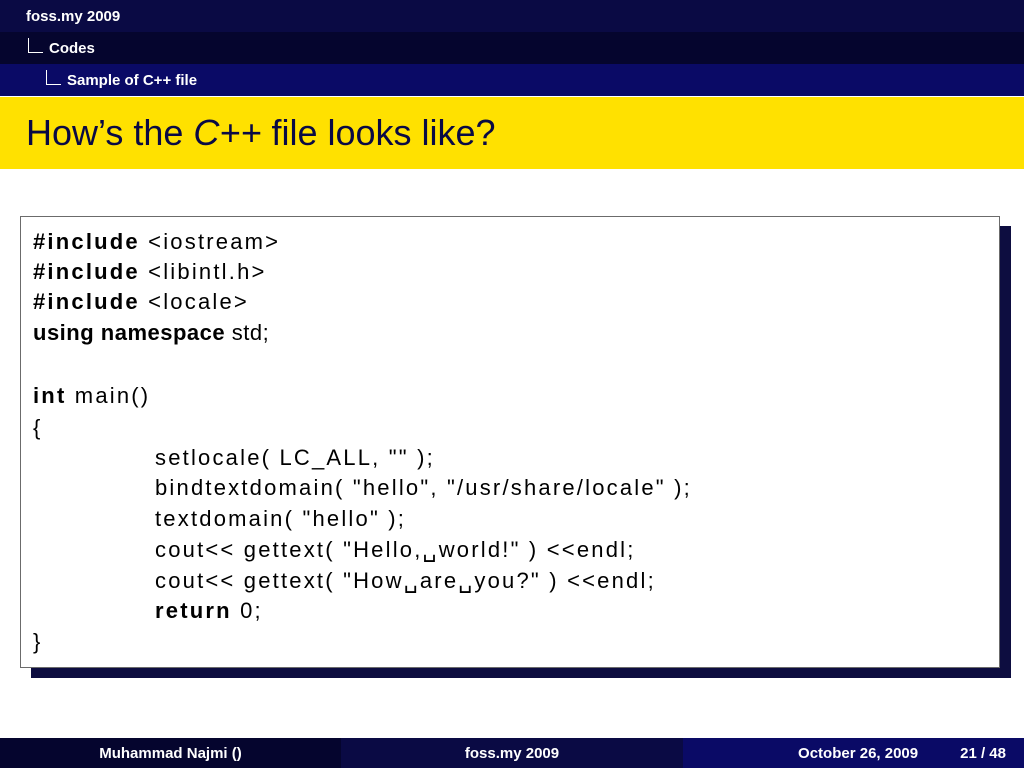 The image size is (1024, 768). I want to click on footer-date-page: October 26, 2009 21 / 48, so click(853, 753).